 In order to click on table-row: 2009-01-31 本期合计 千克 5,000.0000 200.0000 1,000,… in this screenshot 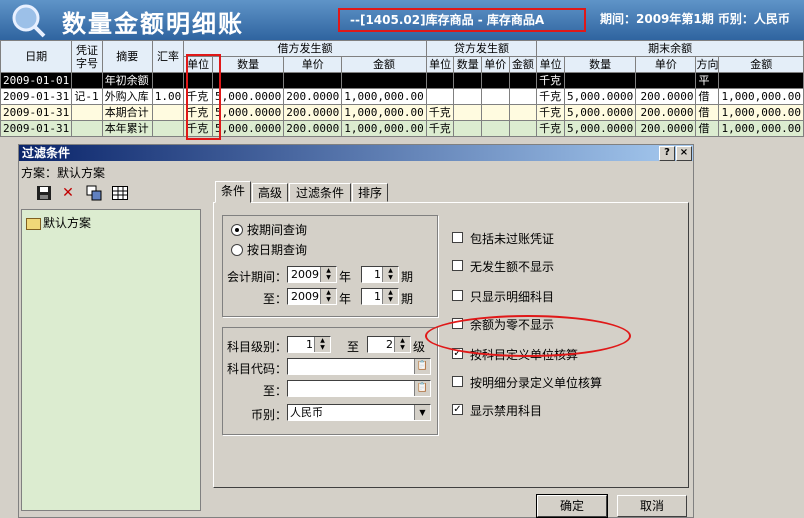, I will do `click(402, 112)`.